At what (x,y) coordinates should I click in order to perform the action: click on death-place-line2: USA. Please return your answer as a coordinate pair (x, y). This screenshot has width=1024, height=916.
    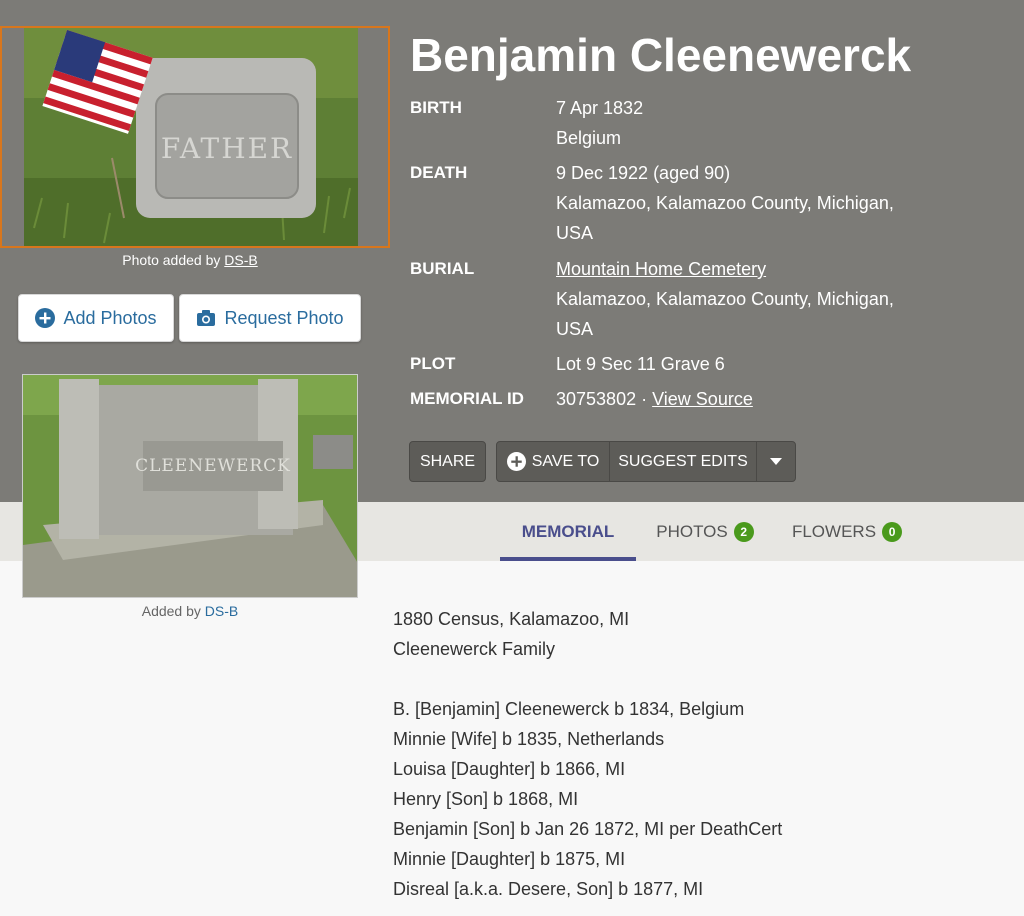
    Looking at the image, I should click on (575, 233).